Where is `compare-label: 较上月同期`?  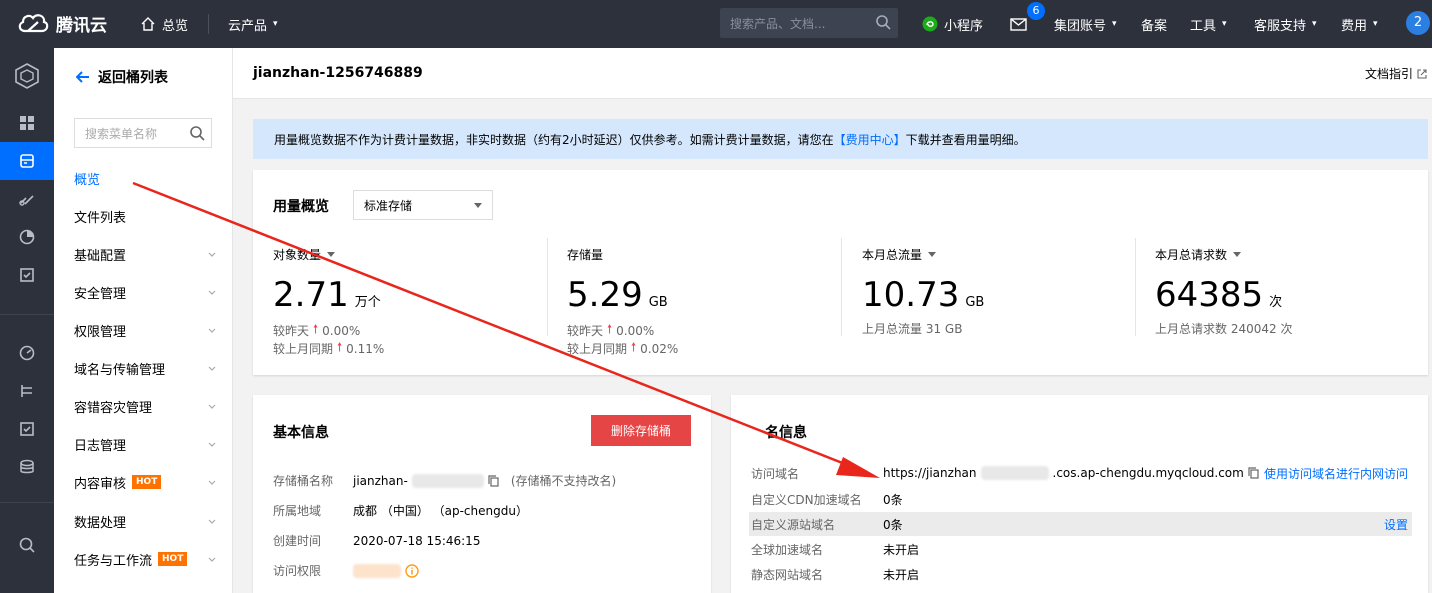
compare-label: 较上月同期 is located at coordinates (597, 349).